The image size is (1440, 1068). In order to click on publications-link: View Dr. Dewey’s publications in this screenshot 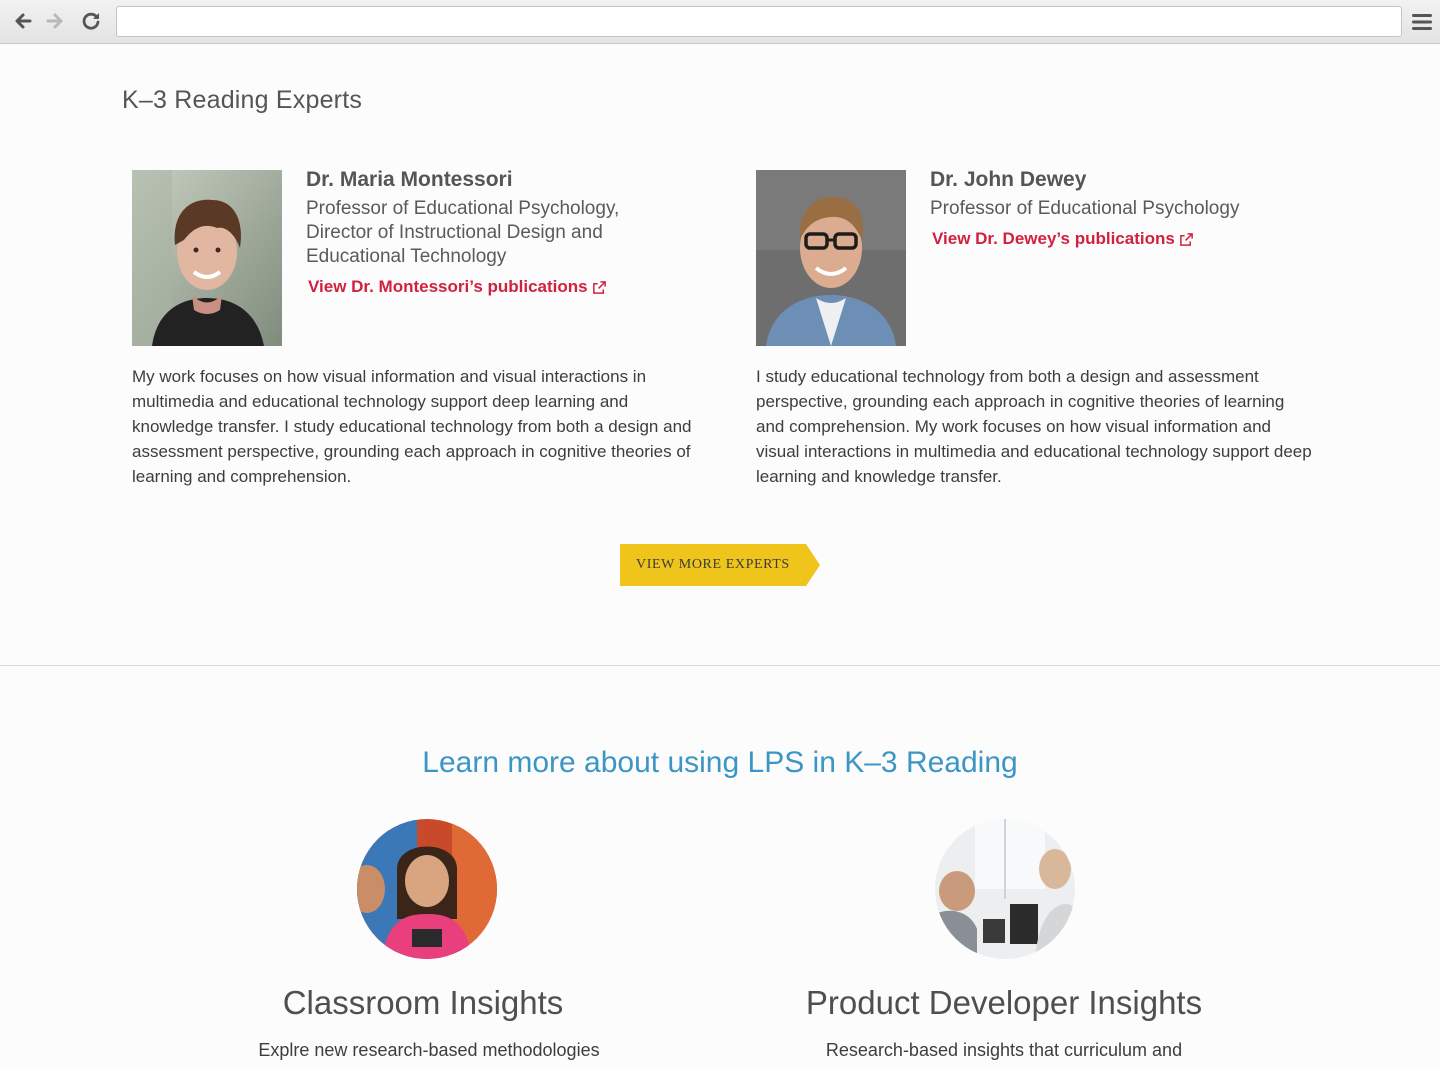, I will do `click(1063, 239)`.